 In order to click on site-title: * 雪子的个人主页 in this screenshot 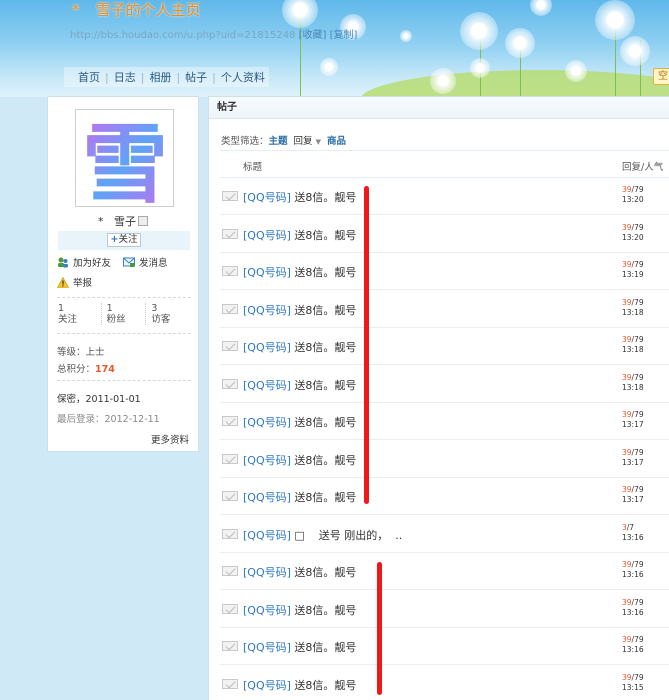, I will do `click(136, 10)`.